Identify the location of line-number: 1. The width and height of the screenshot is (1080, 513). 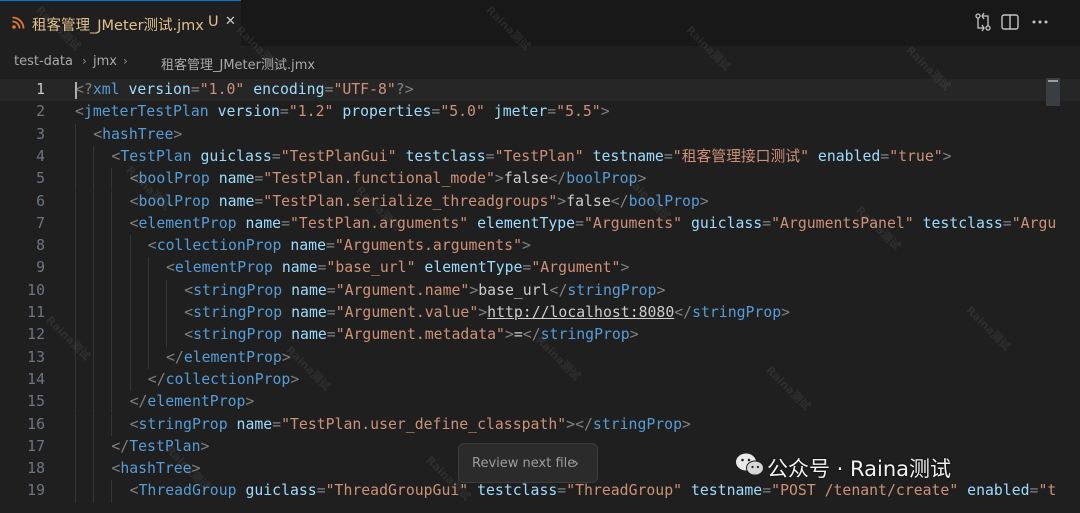
(40, 89).